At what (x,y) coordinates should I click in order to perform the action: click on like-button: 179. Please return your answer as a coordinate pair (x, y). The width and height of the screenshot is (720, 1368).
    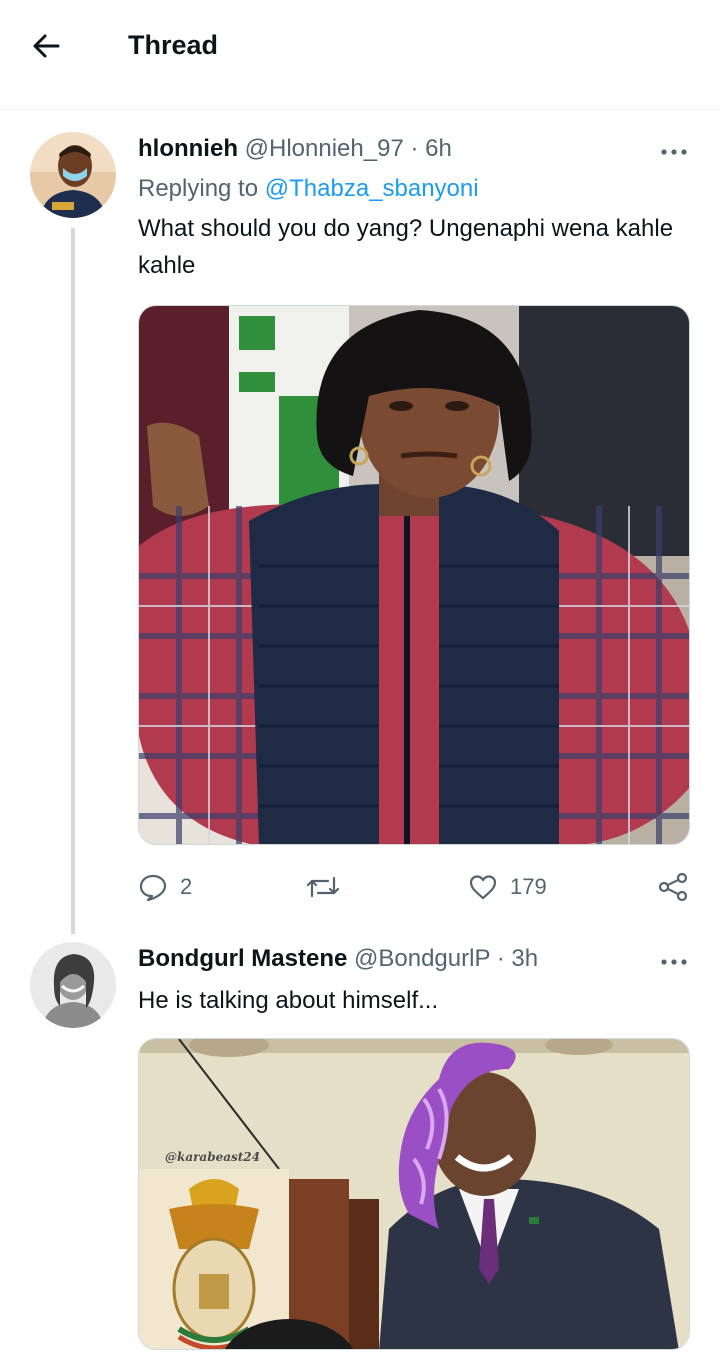
    Looking at the image, I should click on (507, 887).